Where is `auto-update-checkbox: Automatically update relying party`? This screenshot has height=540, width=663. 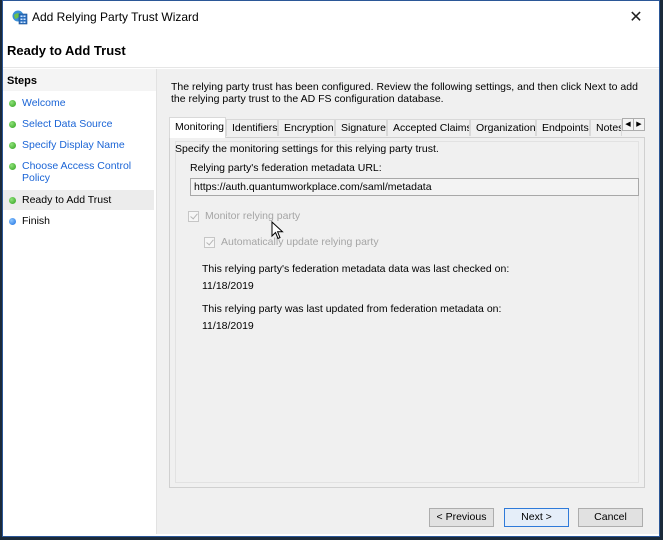 auto-update-checkbox: Automatically update relying party is located at coordinates (291, 242).